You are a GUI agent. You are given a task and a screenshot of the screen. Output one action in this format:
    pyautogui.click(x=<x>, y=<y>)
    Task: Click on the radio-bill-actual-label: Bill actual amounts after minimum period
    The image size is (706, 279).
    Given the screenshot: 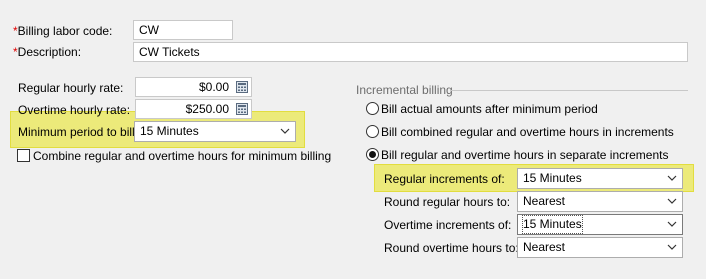 What is the action you would take?
    pyautogui.click(x=489, y=109)
    